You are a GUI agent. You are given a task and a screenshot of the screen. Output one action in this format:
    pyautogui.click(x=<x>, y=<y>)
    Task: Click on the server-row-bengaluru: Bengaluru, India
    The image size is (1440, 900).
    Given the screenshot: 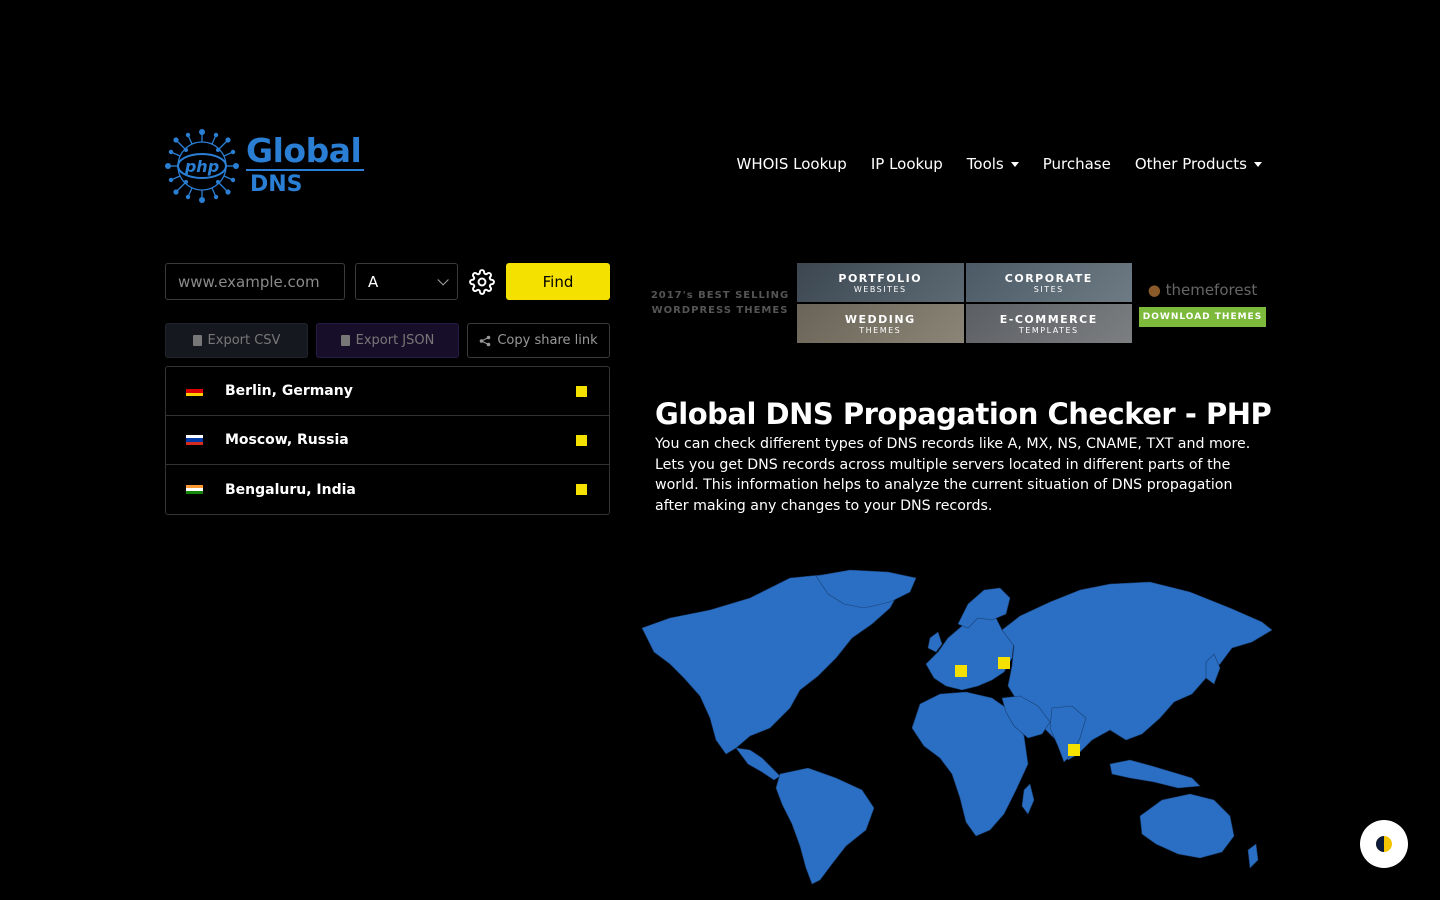 What is the action you would take?
    pyautogui.click(x=387, y=489)
    